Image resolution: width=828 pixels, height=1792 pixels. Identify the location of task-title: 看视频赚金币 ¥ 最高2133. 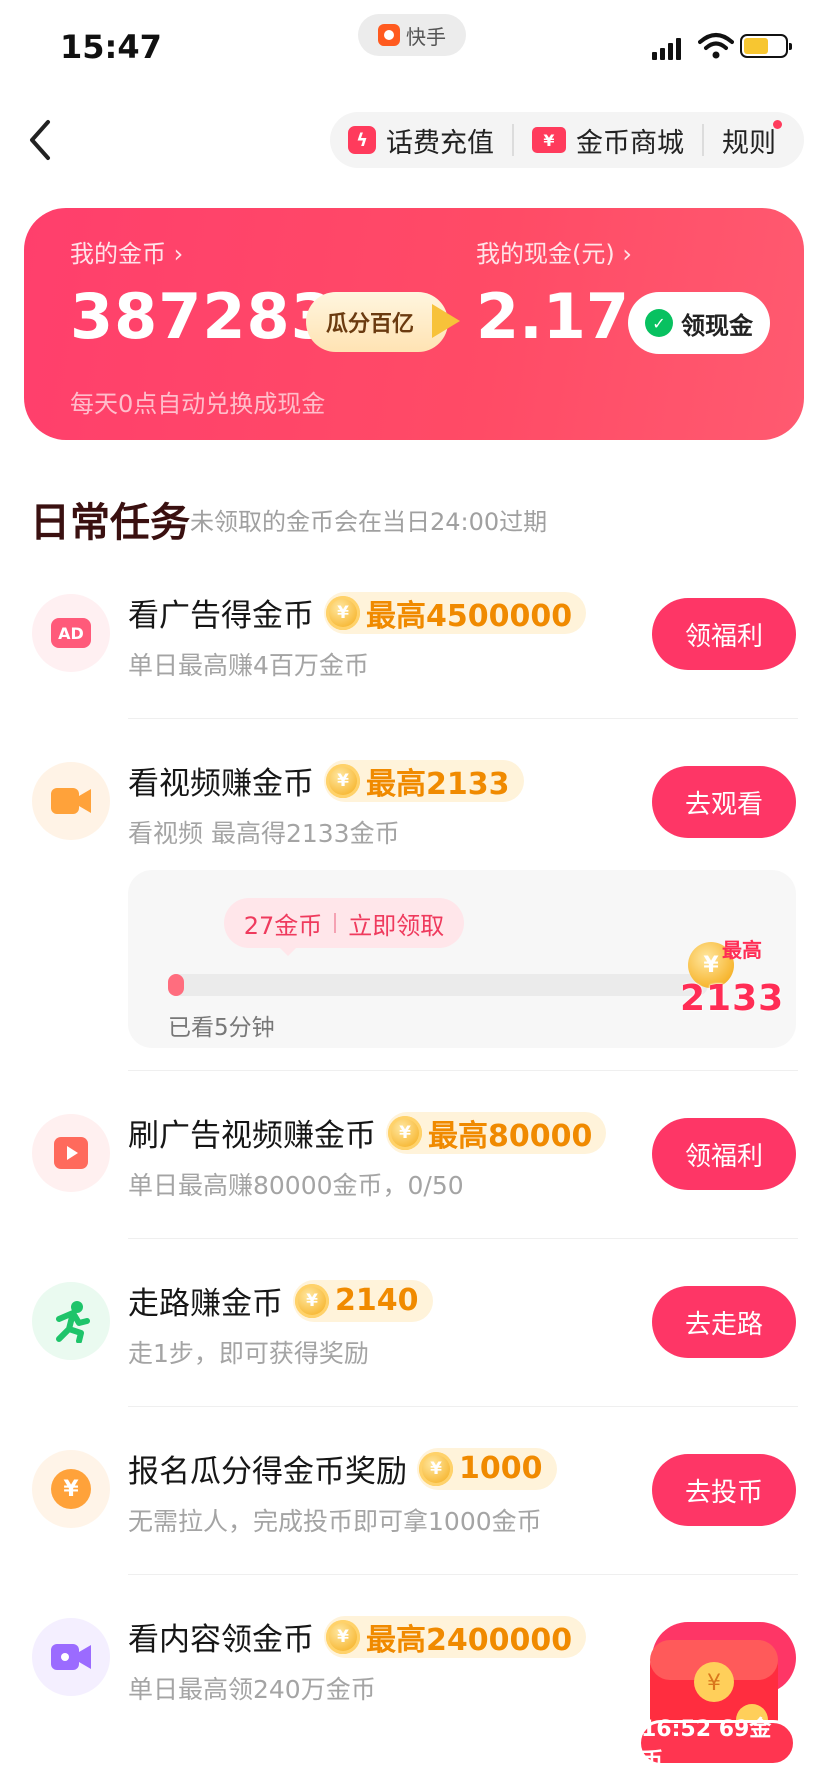
(326, 780).